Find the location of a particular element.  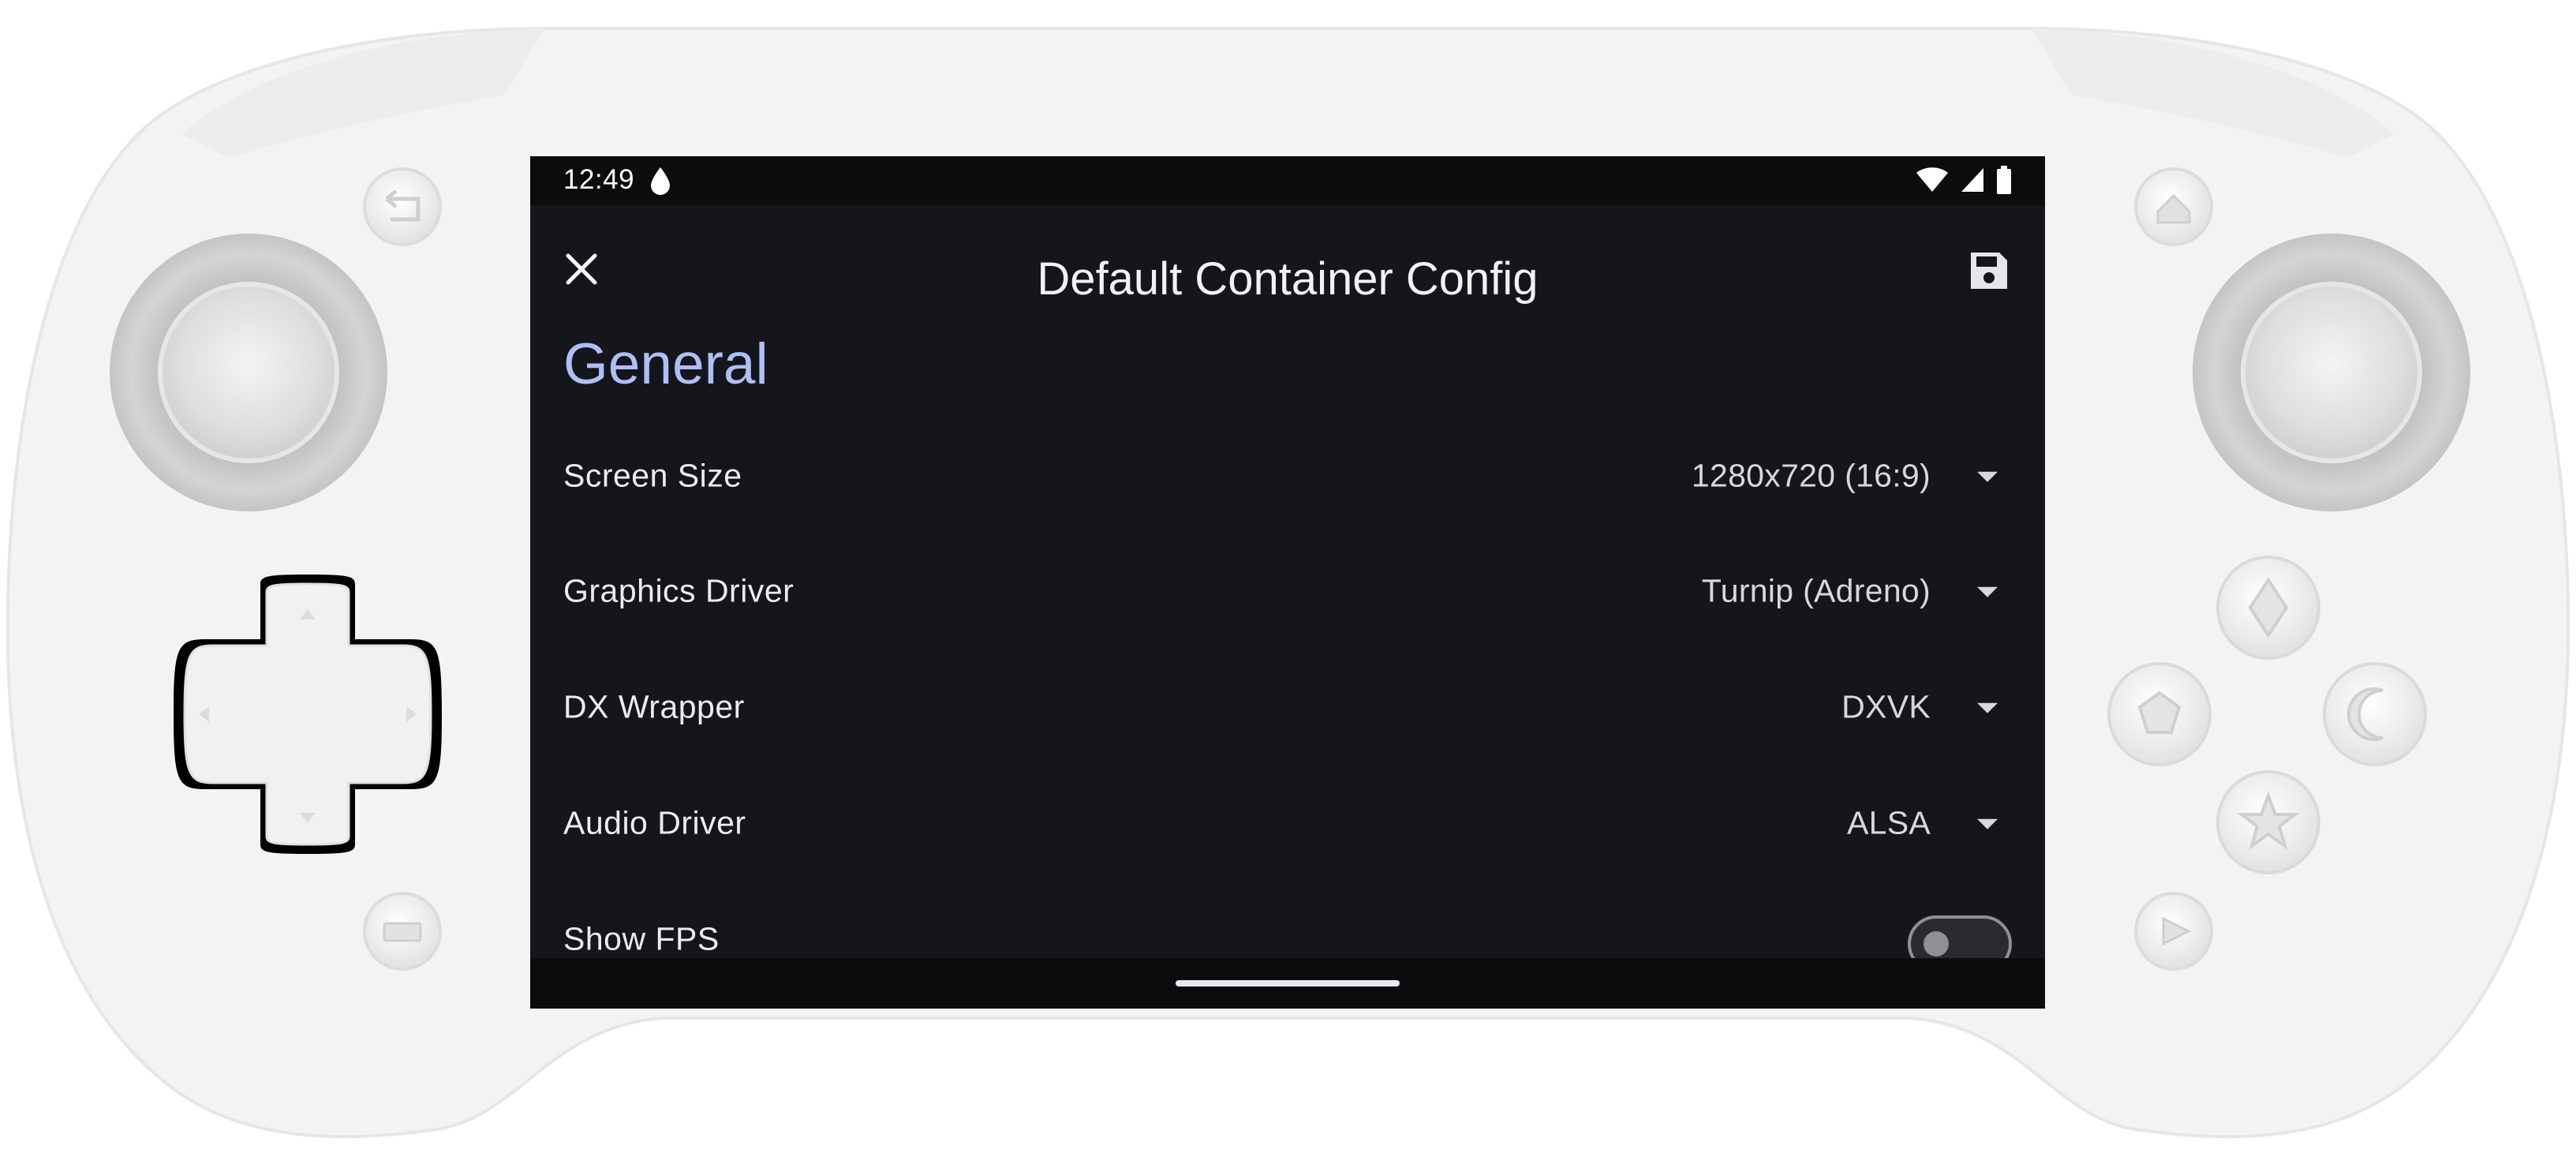

toggle-knob is located at coordinates (1936, 944).